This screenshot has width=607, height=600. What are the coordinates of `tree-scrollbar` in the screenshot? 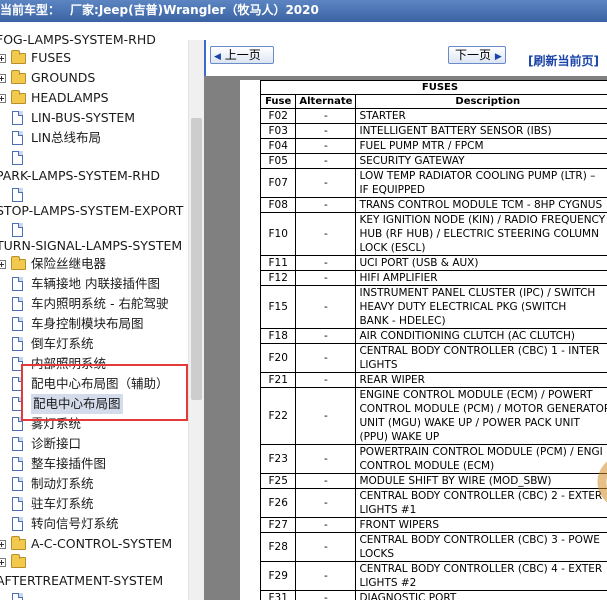 It's located at (196, 320).